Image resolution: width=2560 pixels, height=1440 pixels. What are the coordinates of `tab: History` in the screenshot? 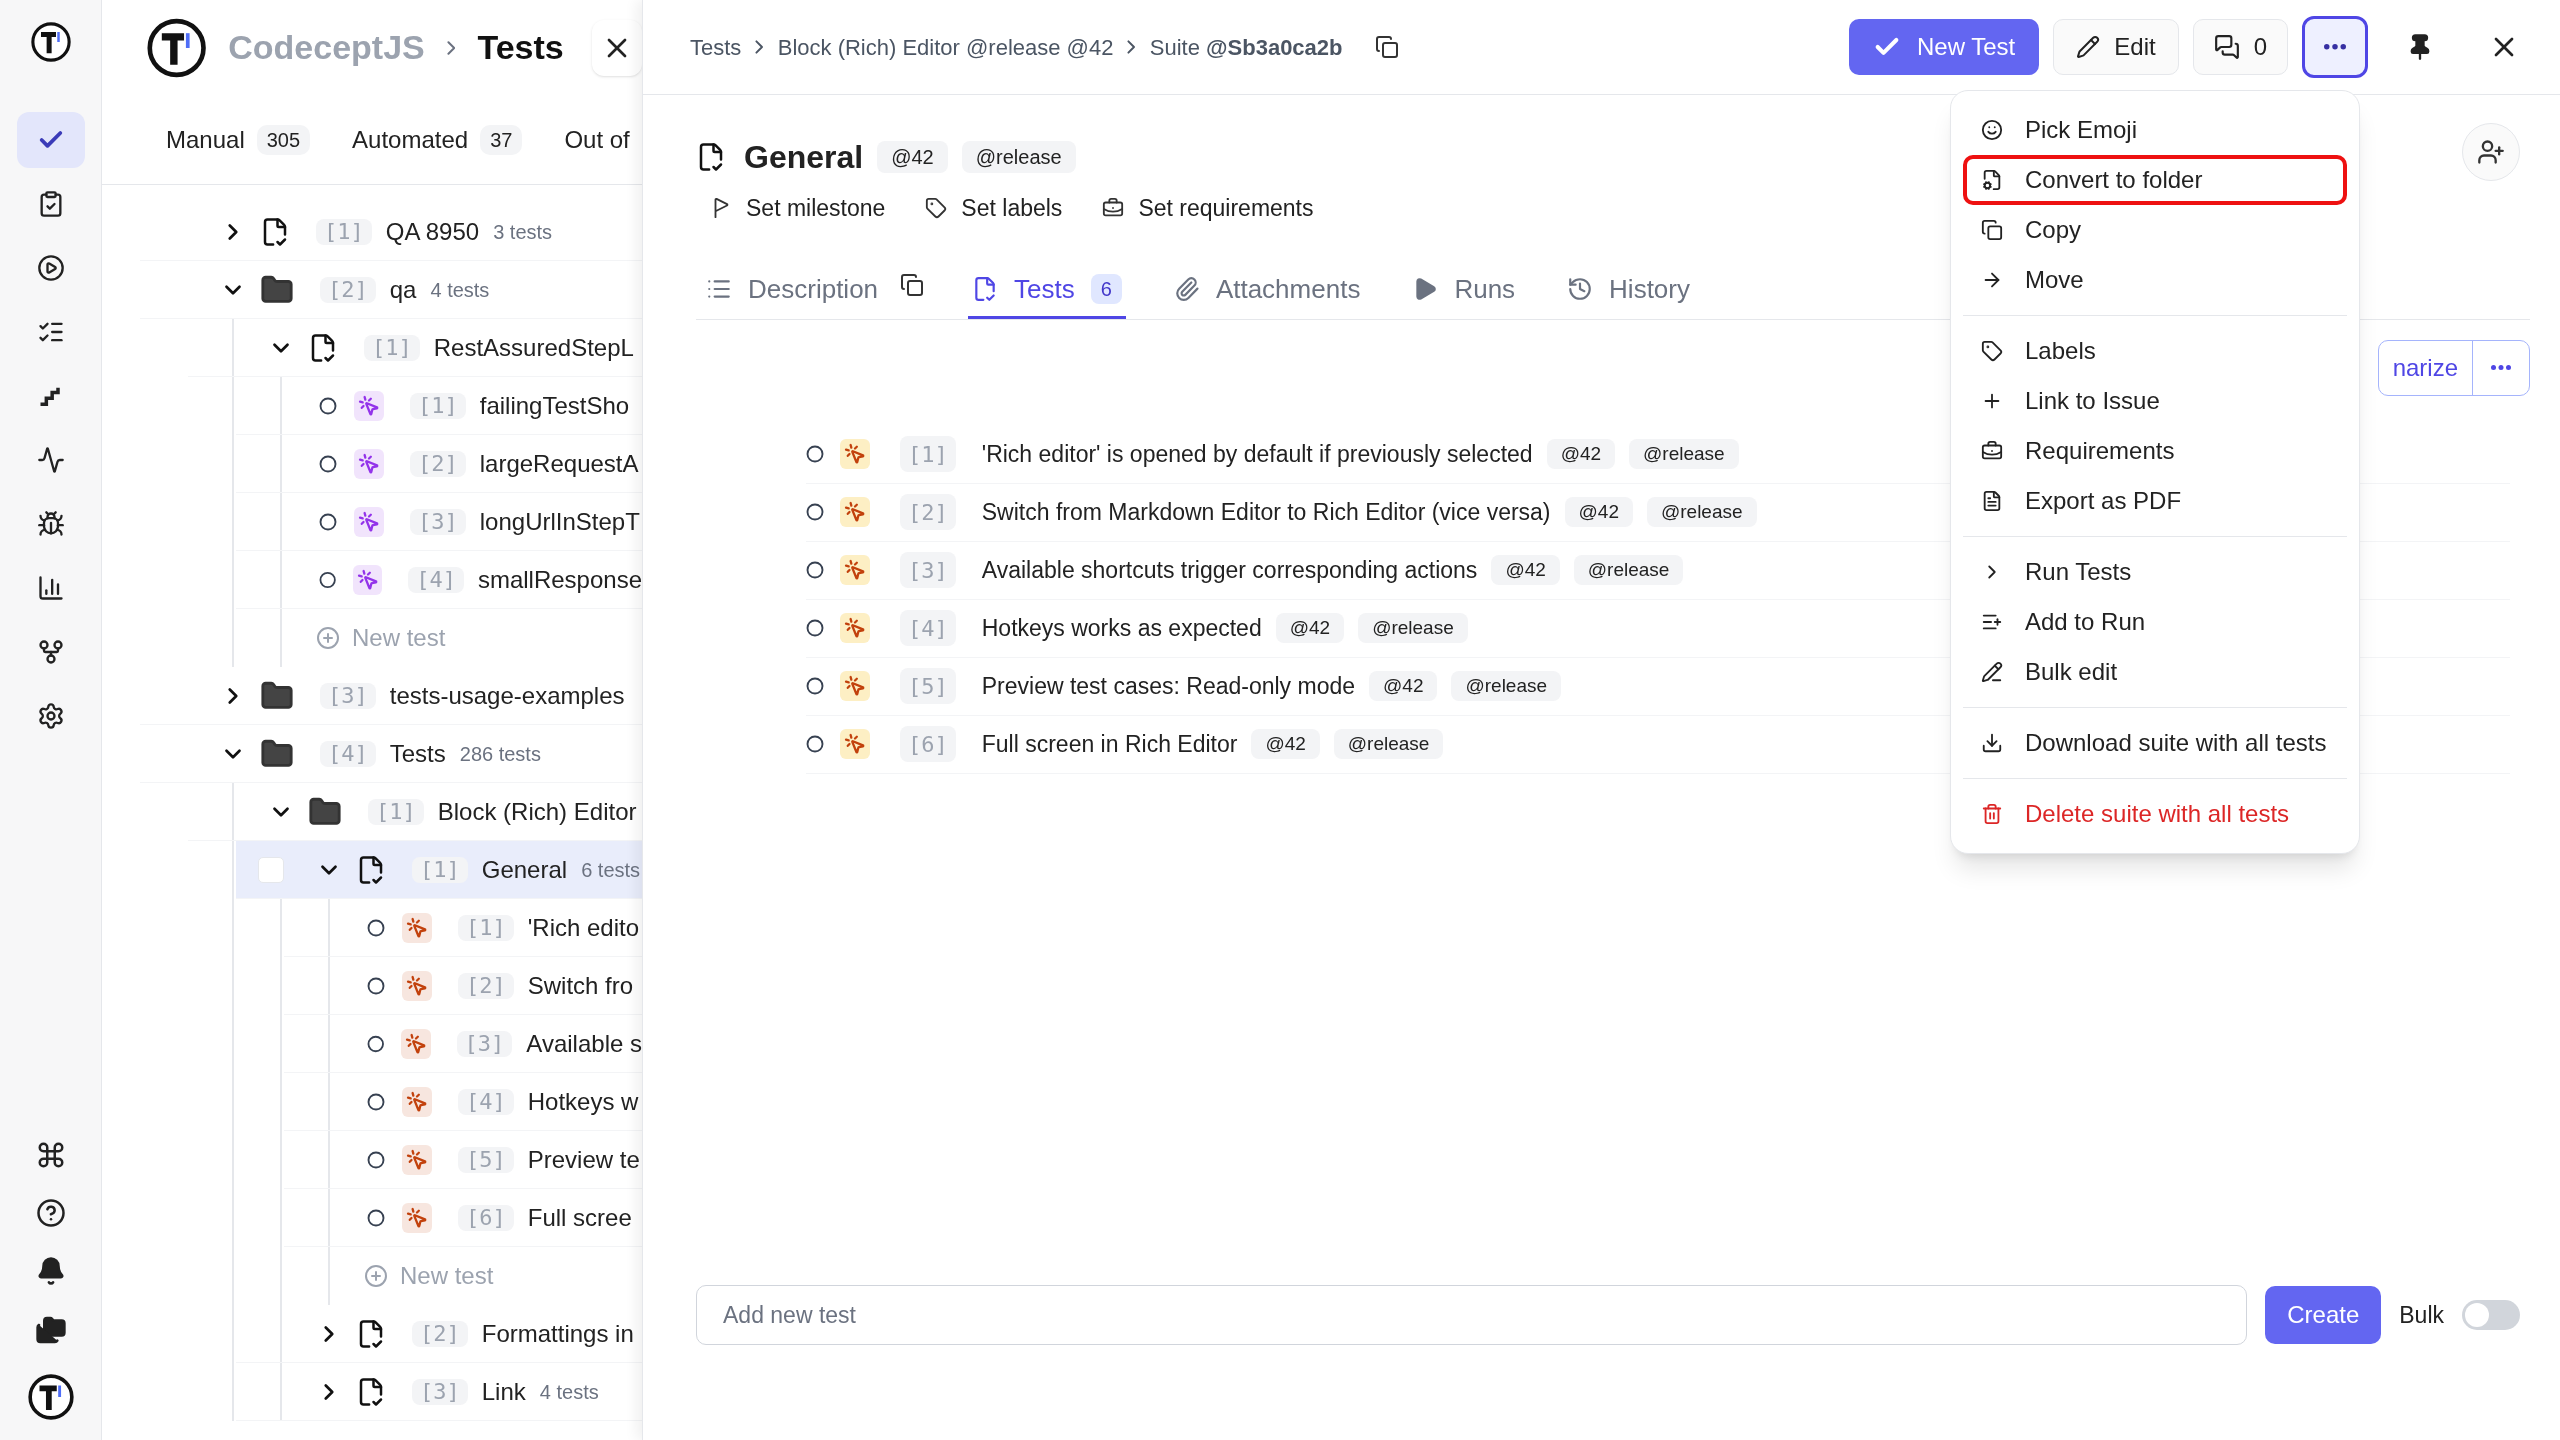 It's located at (1628, 290).